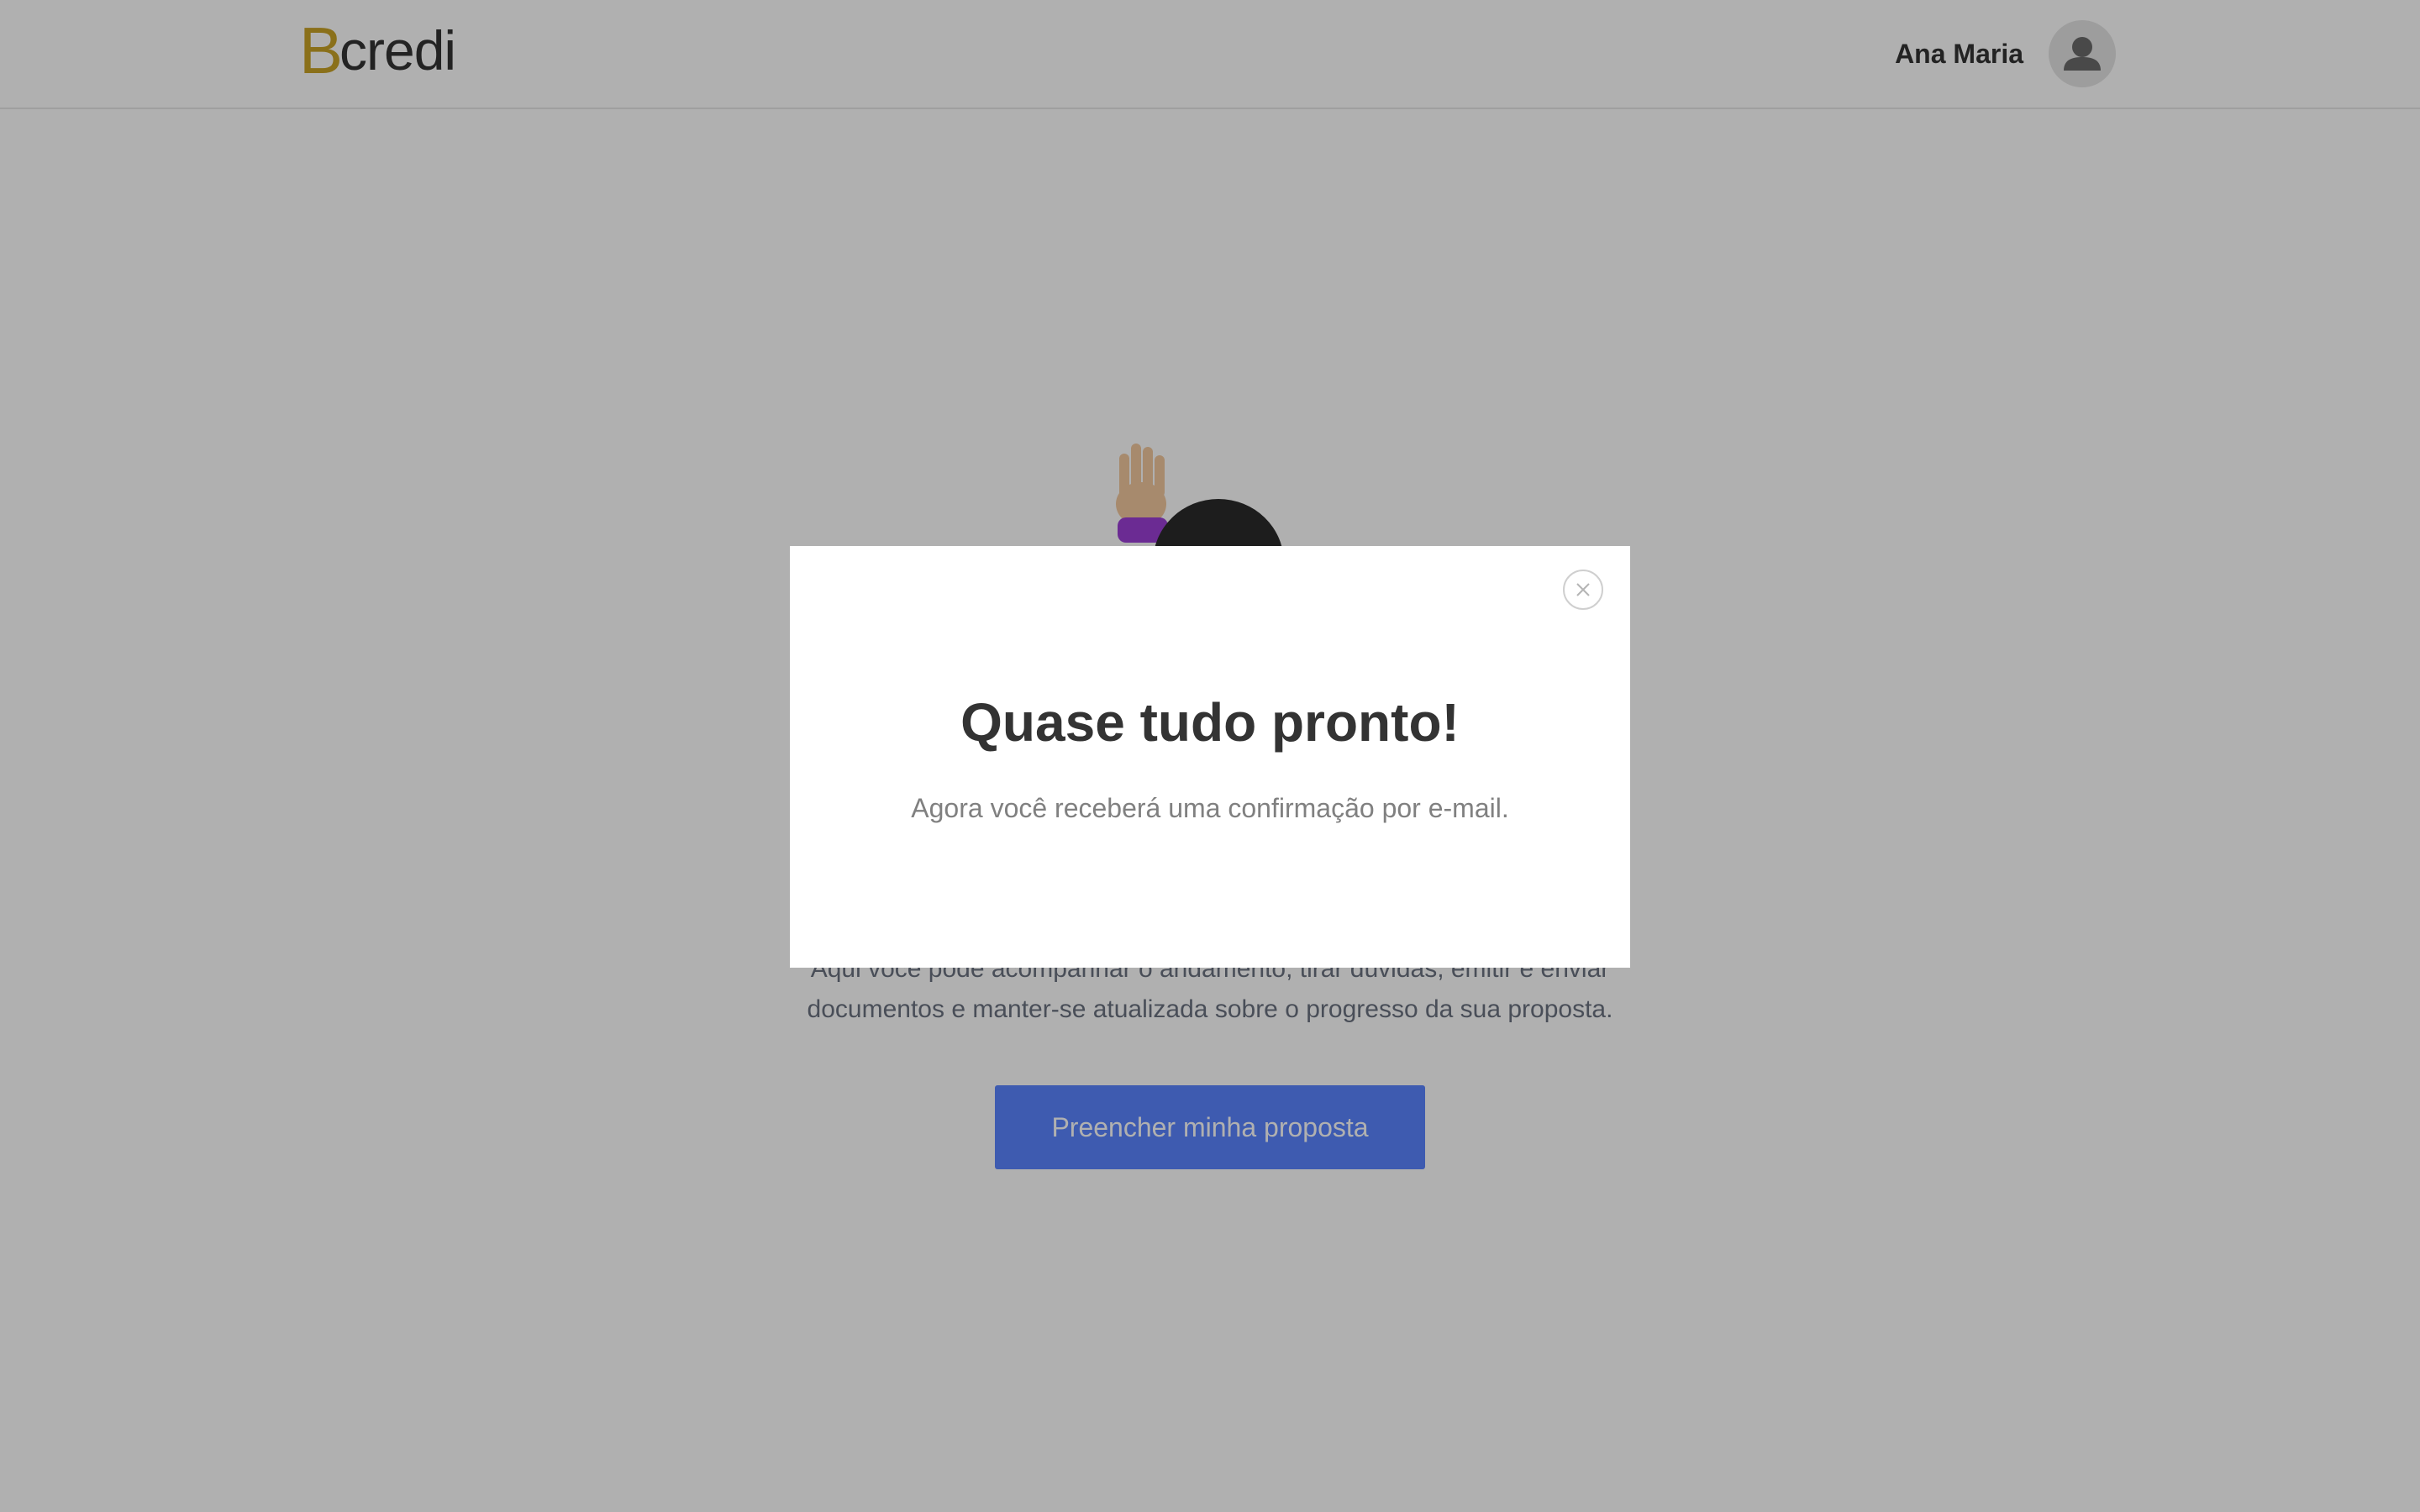  Describe the element at coordinates (1583, 590) in the screenshot. I see `close-icon` at that location.